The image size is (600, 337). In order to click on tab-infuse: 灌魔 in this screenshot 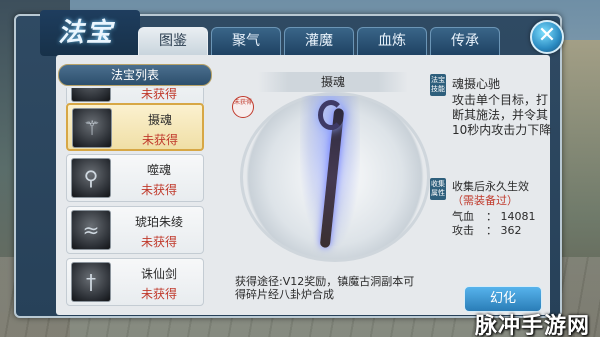, I will do `click(319, 41)`.